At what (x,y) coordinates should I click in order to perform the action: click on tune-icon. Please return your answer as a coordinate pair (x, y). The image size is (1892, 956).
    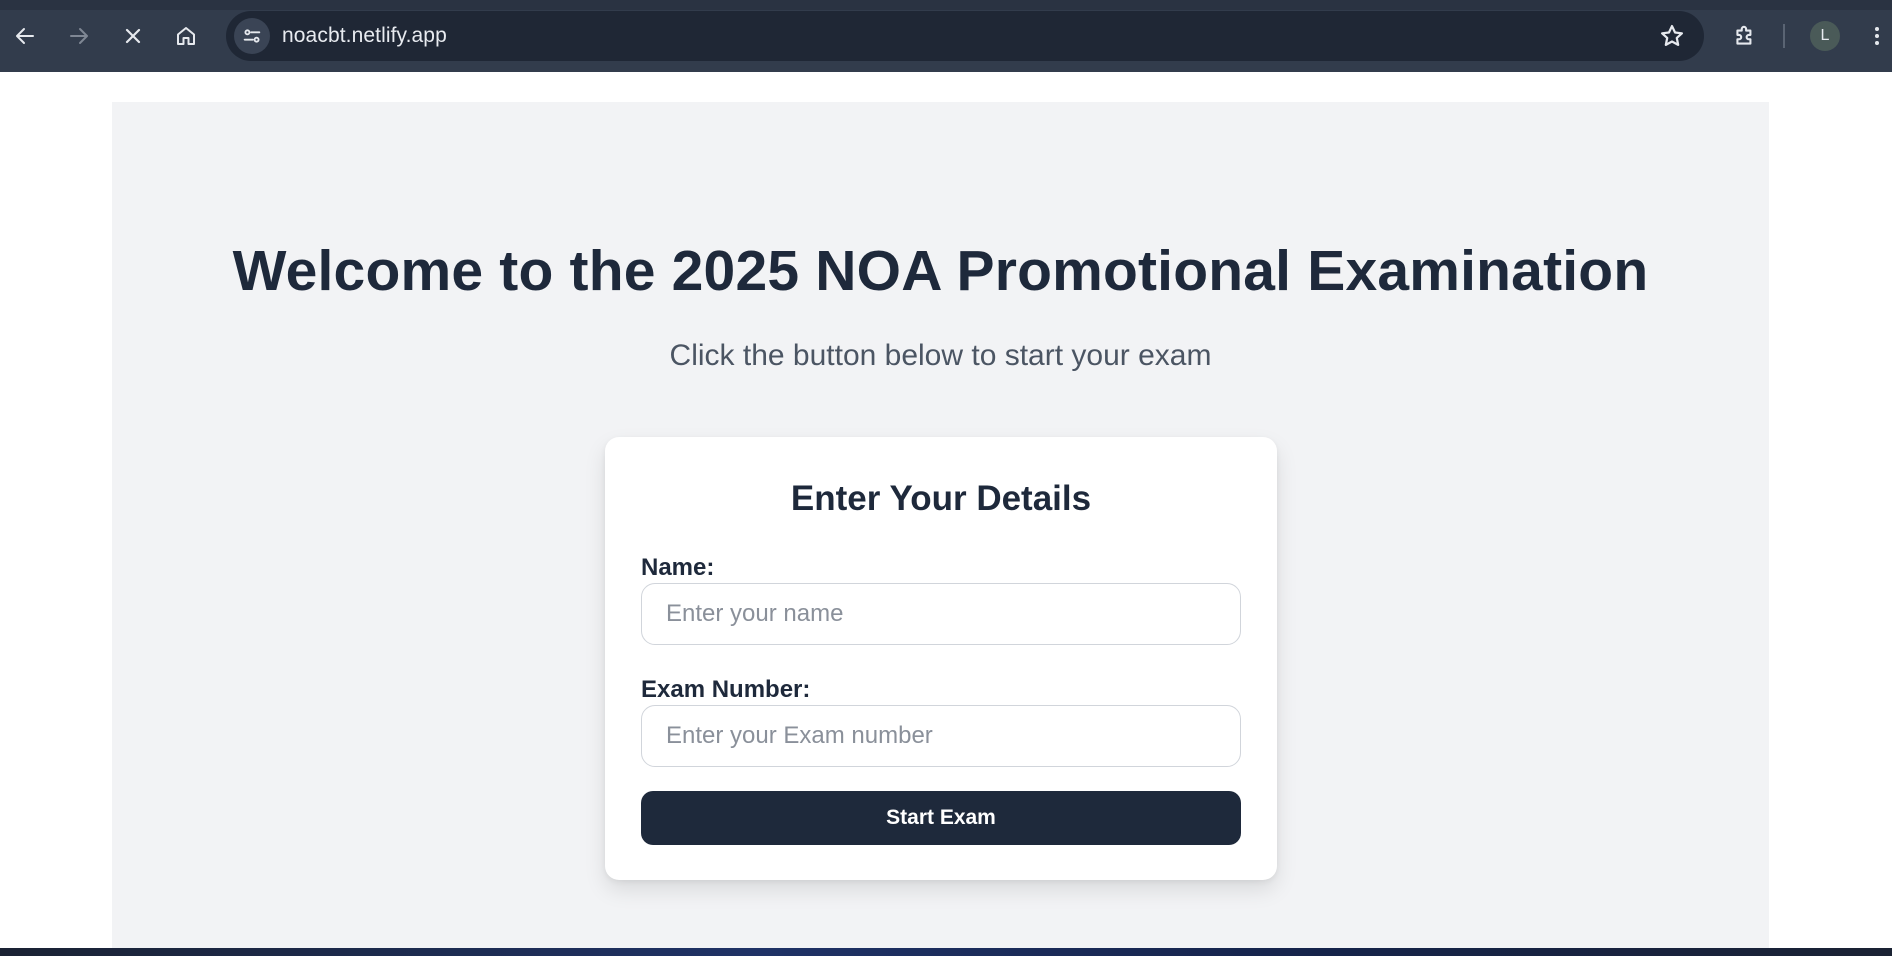
    Looking at the image, I should click on (252, 36).